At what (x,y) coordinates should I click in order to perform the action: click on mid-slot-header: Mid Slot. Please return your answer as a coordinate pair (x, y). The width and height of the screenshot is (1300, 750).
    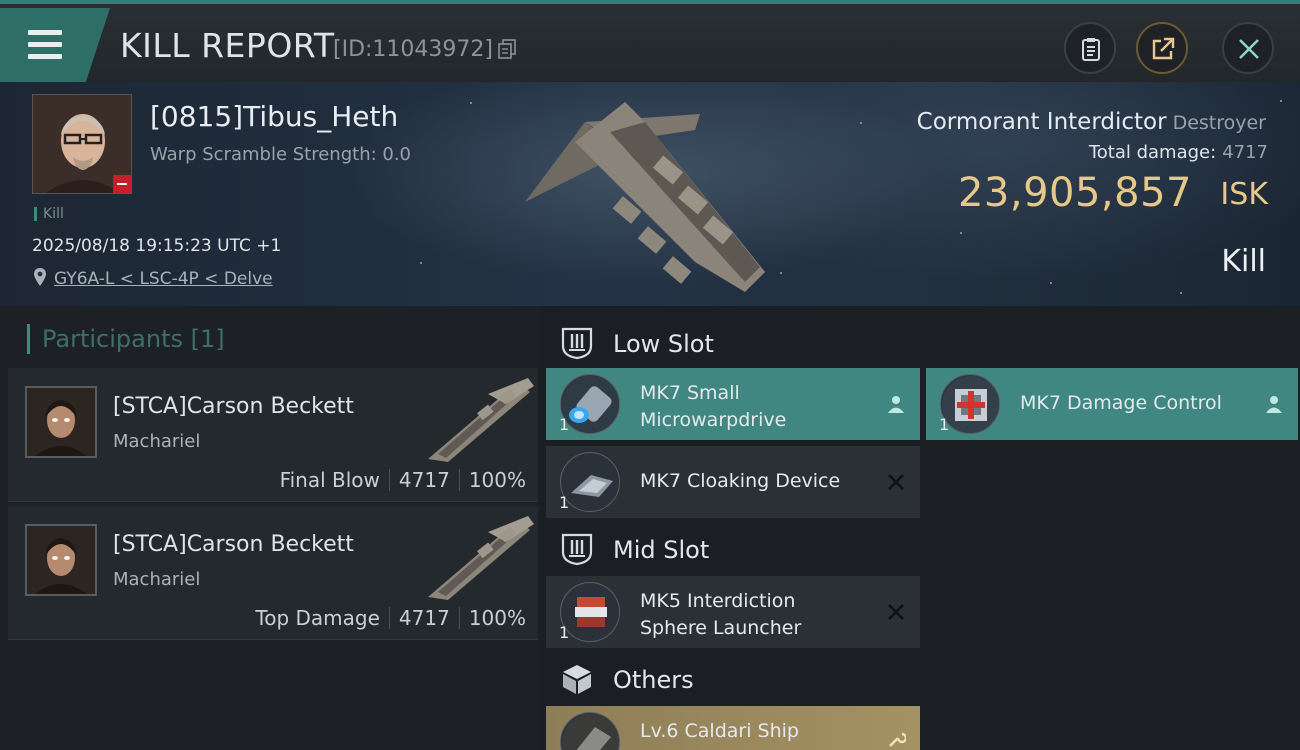
    Looking at the image, I should click on (920, 548).